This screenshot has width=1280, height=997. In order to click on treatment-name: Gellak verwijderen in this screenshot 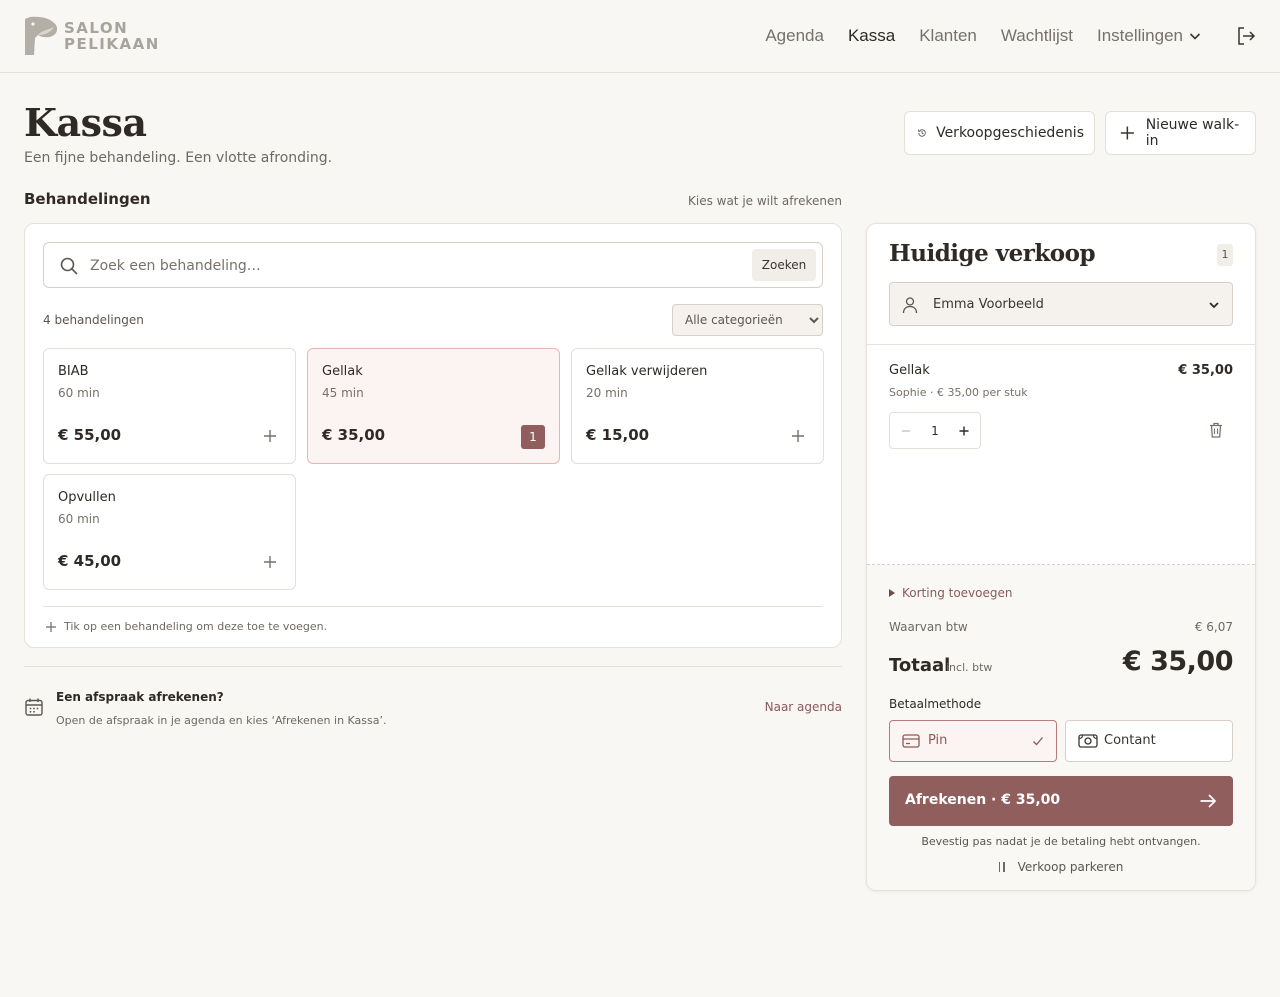, I will do `click(647, 371)`.